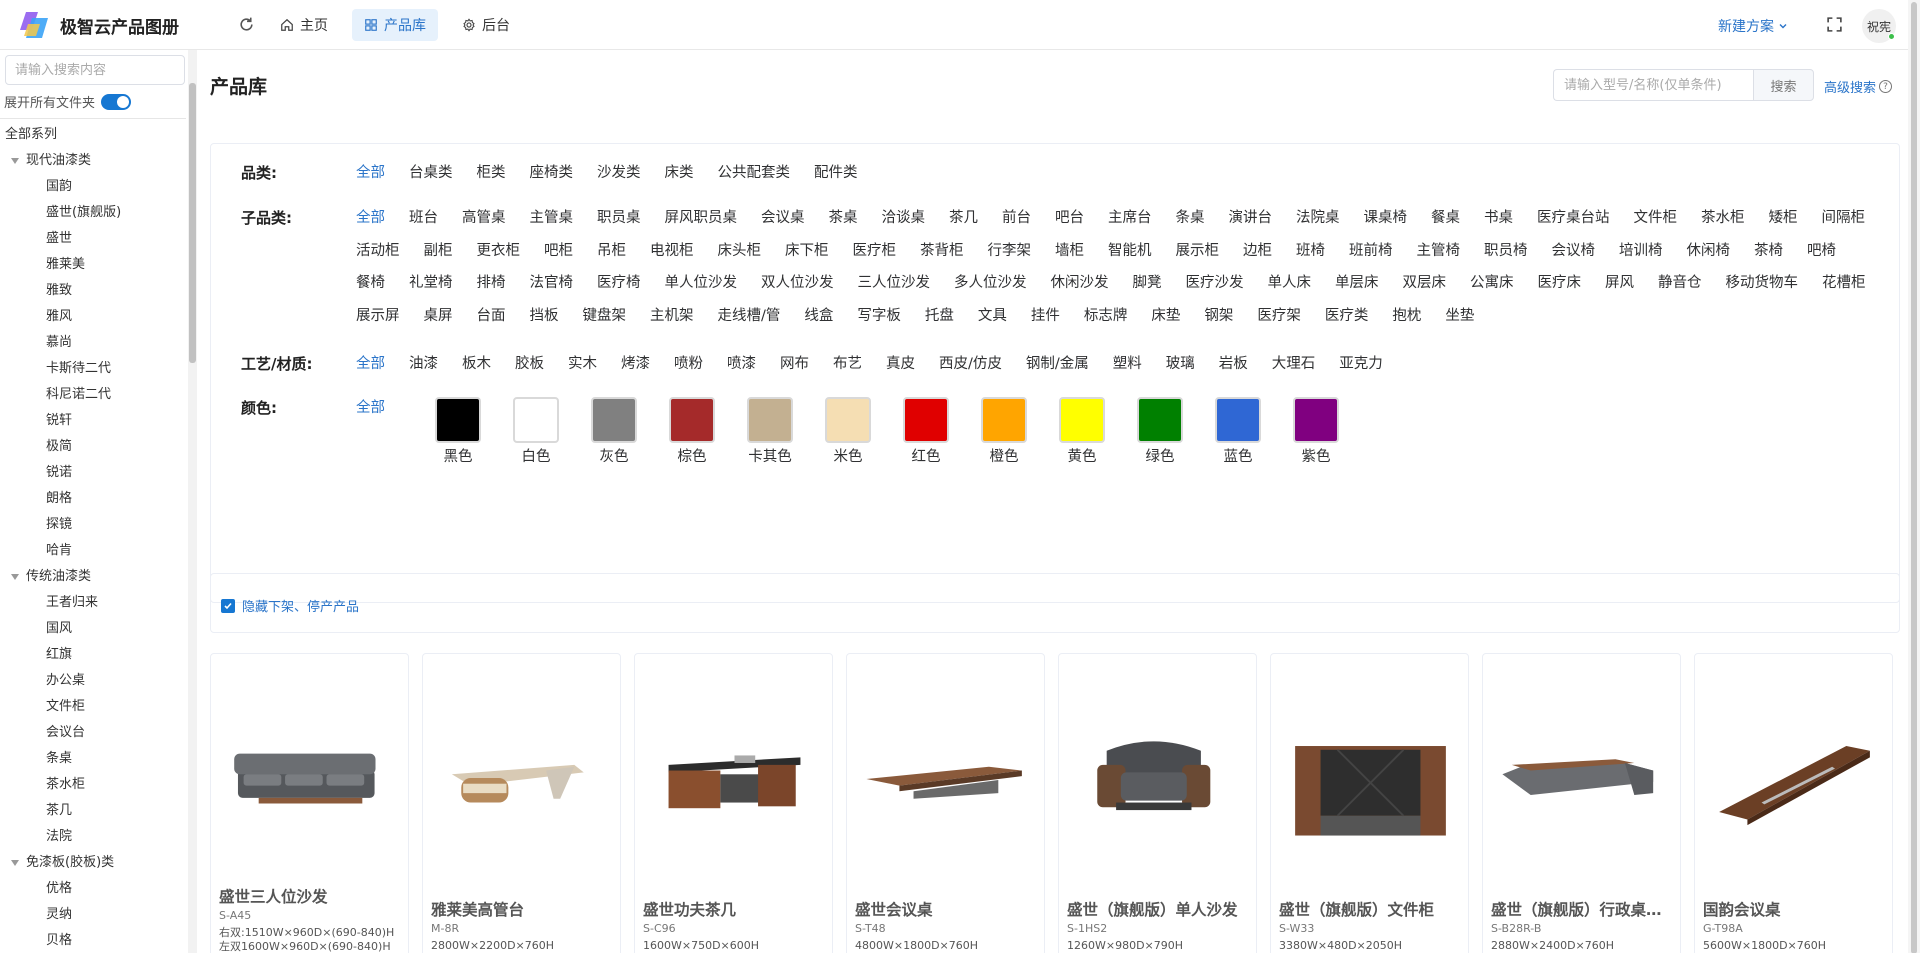 The height and width of the screenshot is (953, 1920). What do you see at coordinates (879, 316) in the screenshot?
I see `subcategory-option: 写字板` at bounding box center [879, 316].